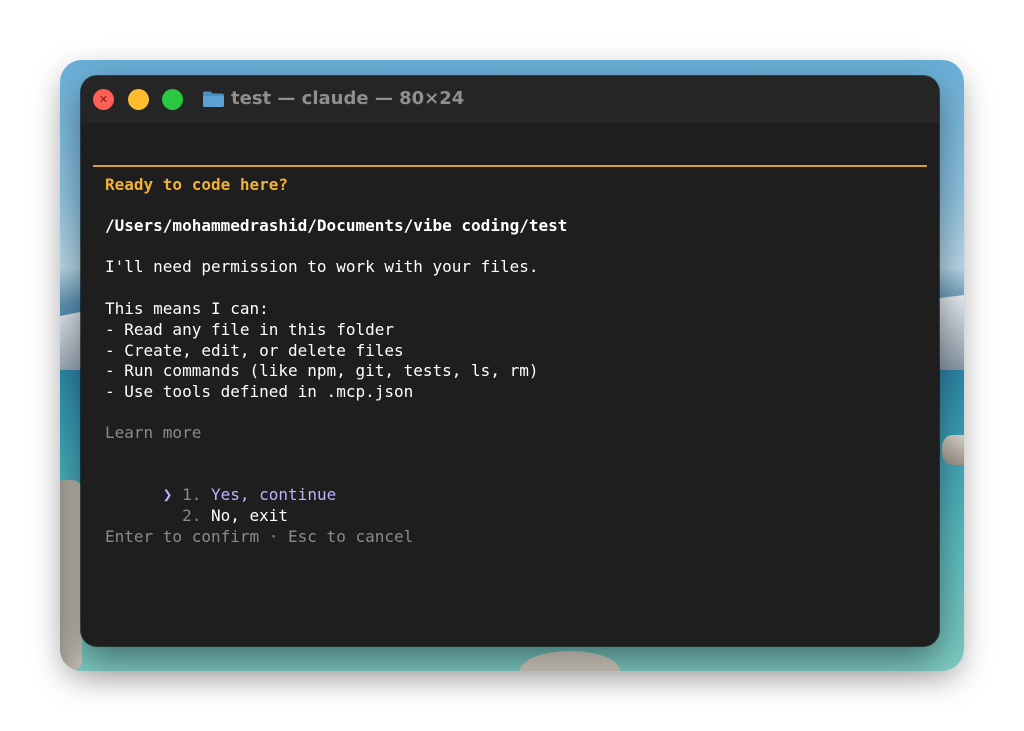  What do you see at coordinates (138, 99) in the screenshot?
I see `minimize-window-button` at bounding box center [138, 99].